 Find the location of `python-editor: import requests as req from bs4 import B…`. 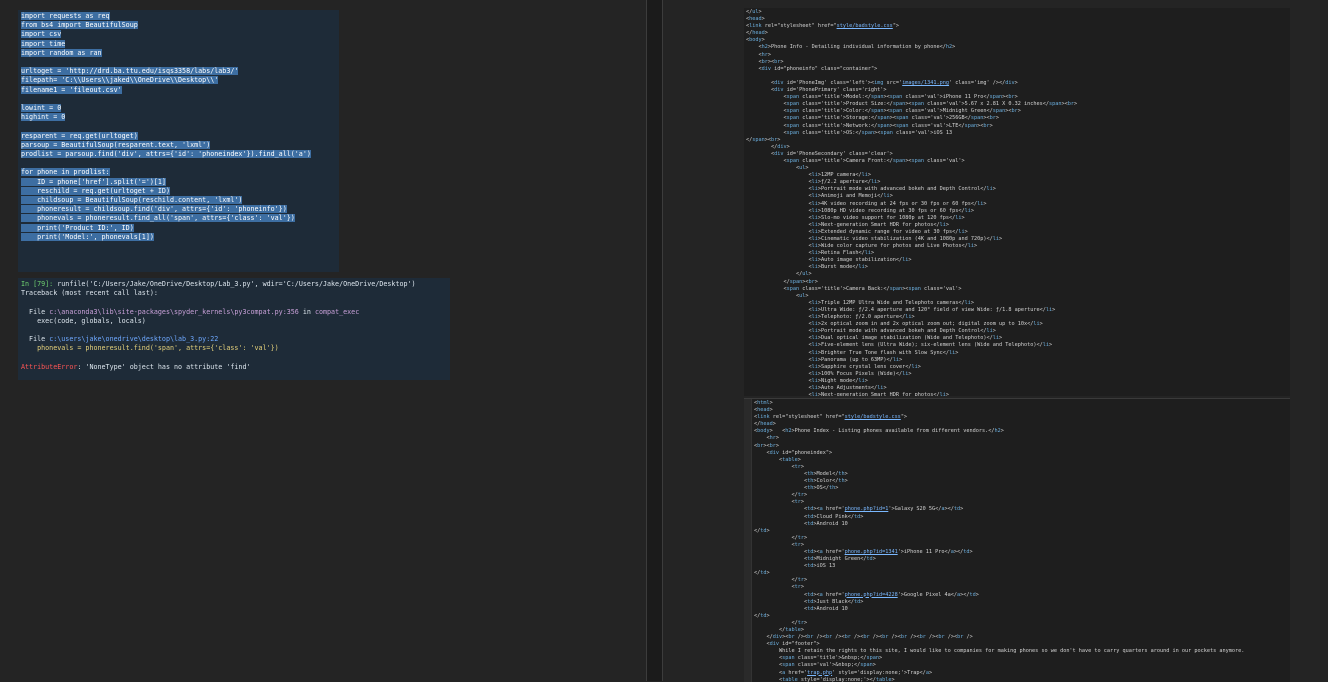

python-editor: import requests as req from bs4 import B… is located at coordinates (178, 141).